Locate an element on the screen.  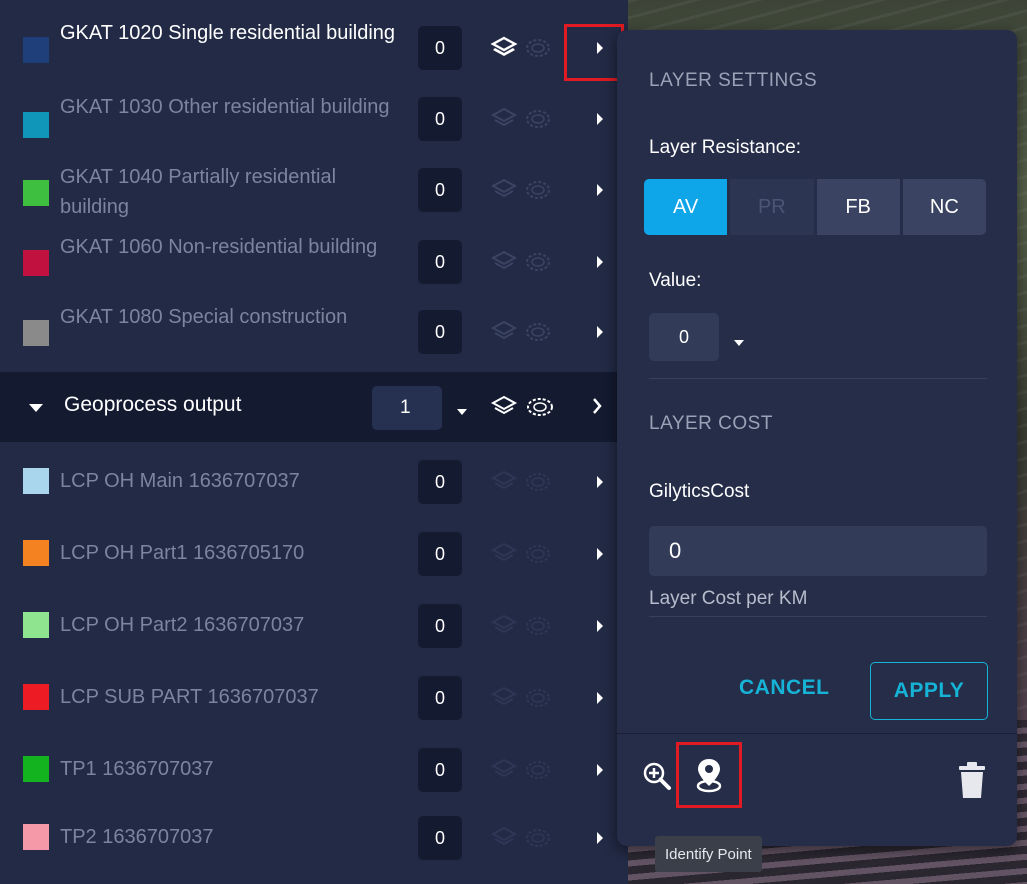
cost-input: 0 is located at coordinates (818, 551).